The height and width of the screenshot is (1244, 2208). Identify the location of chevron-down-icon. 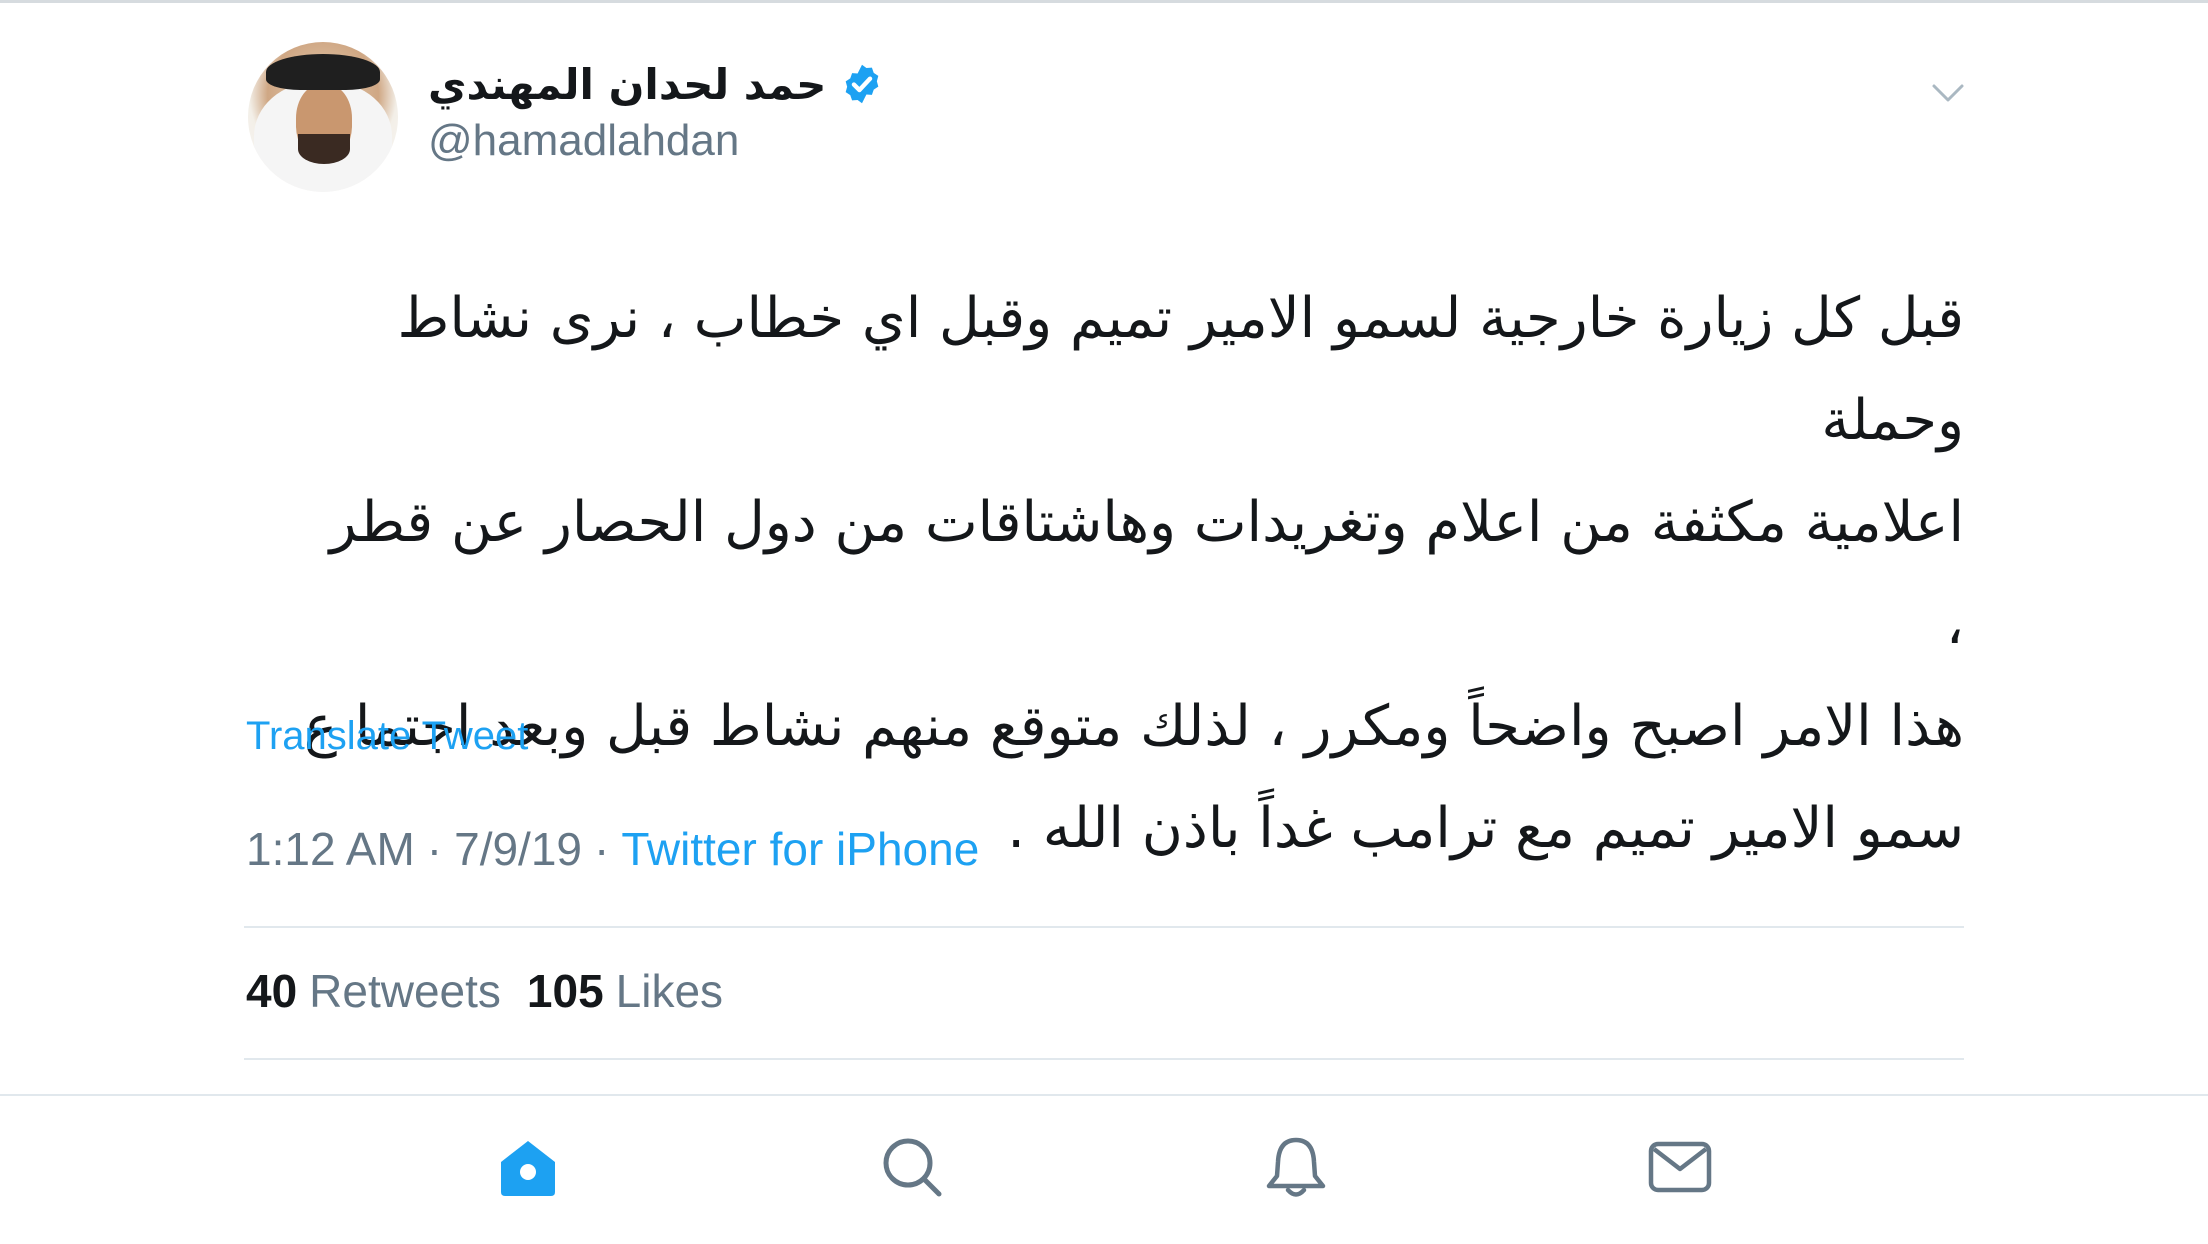
(1948, 92).